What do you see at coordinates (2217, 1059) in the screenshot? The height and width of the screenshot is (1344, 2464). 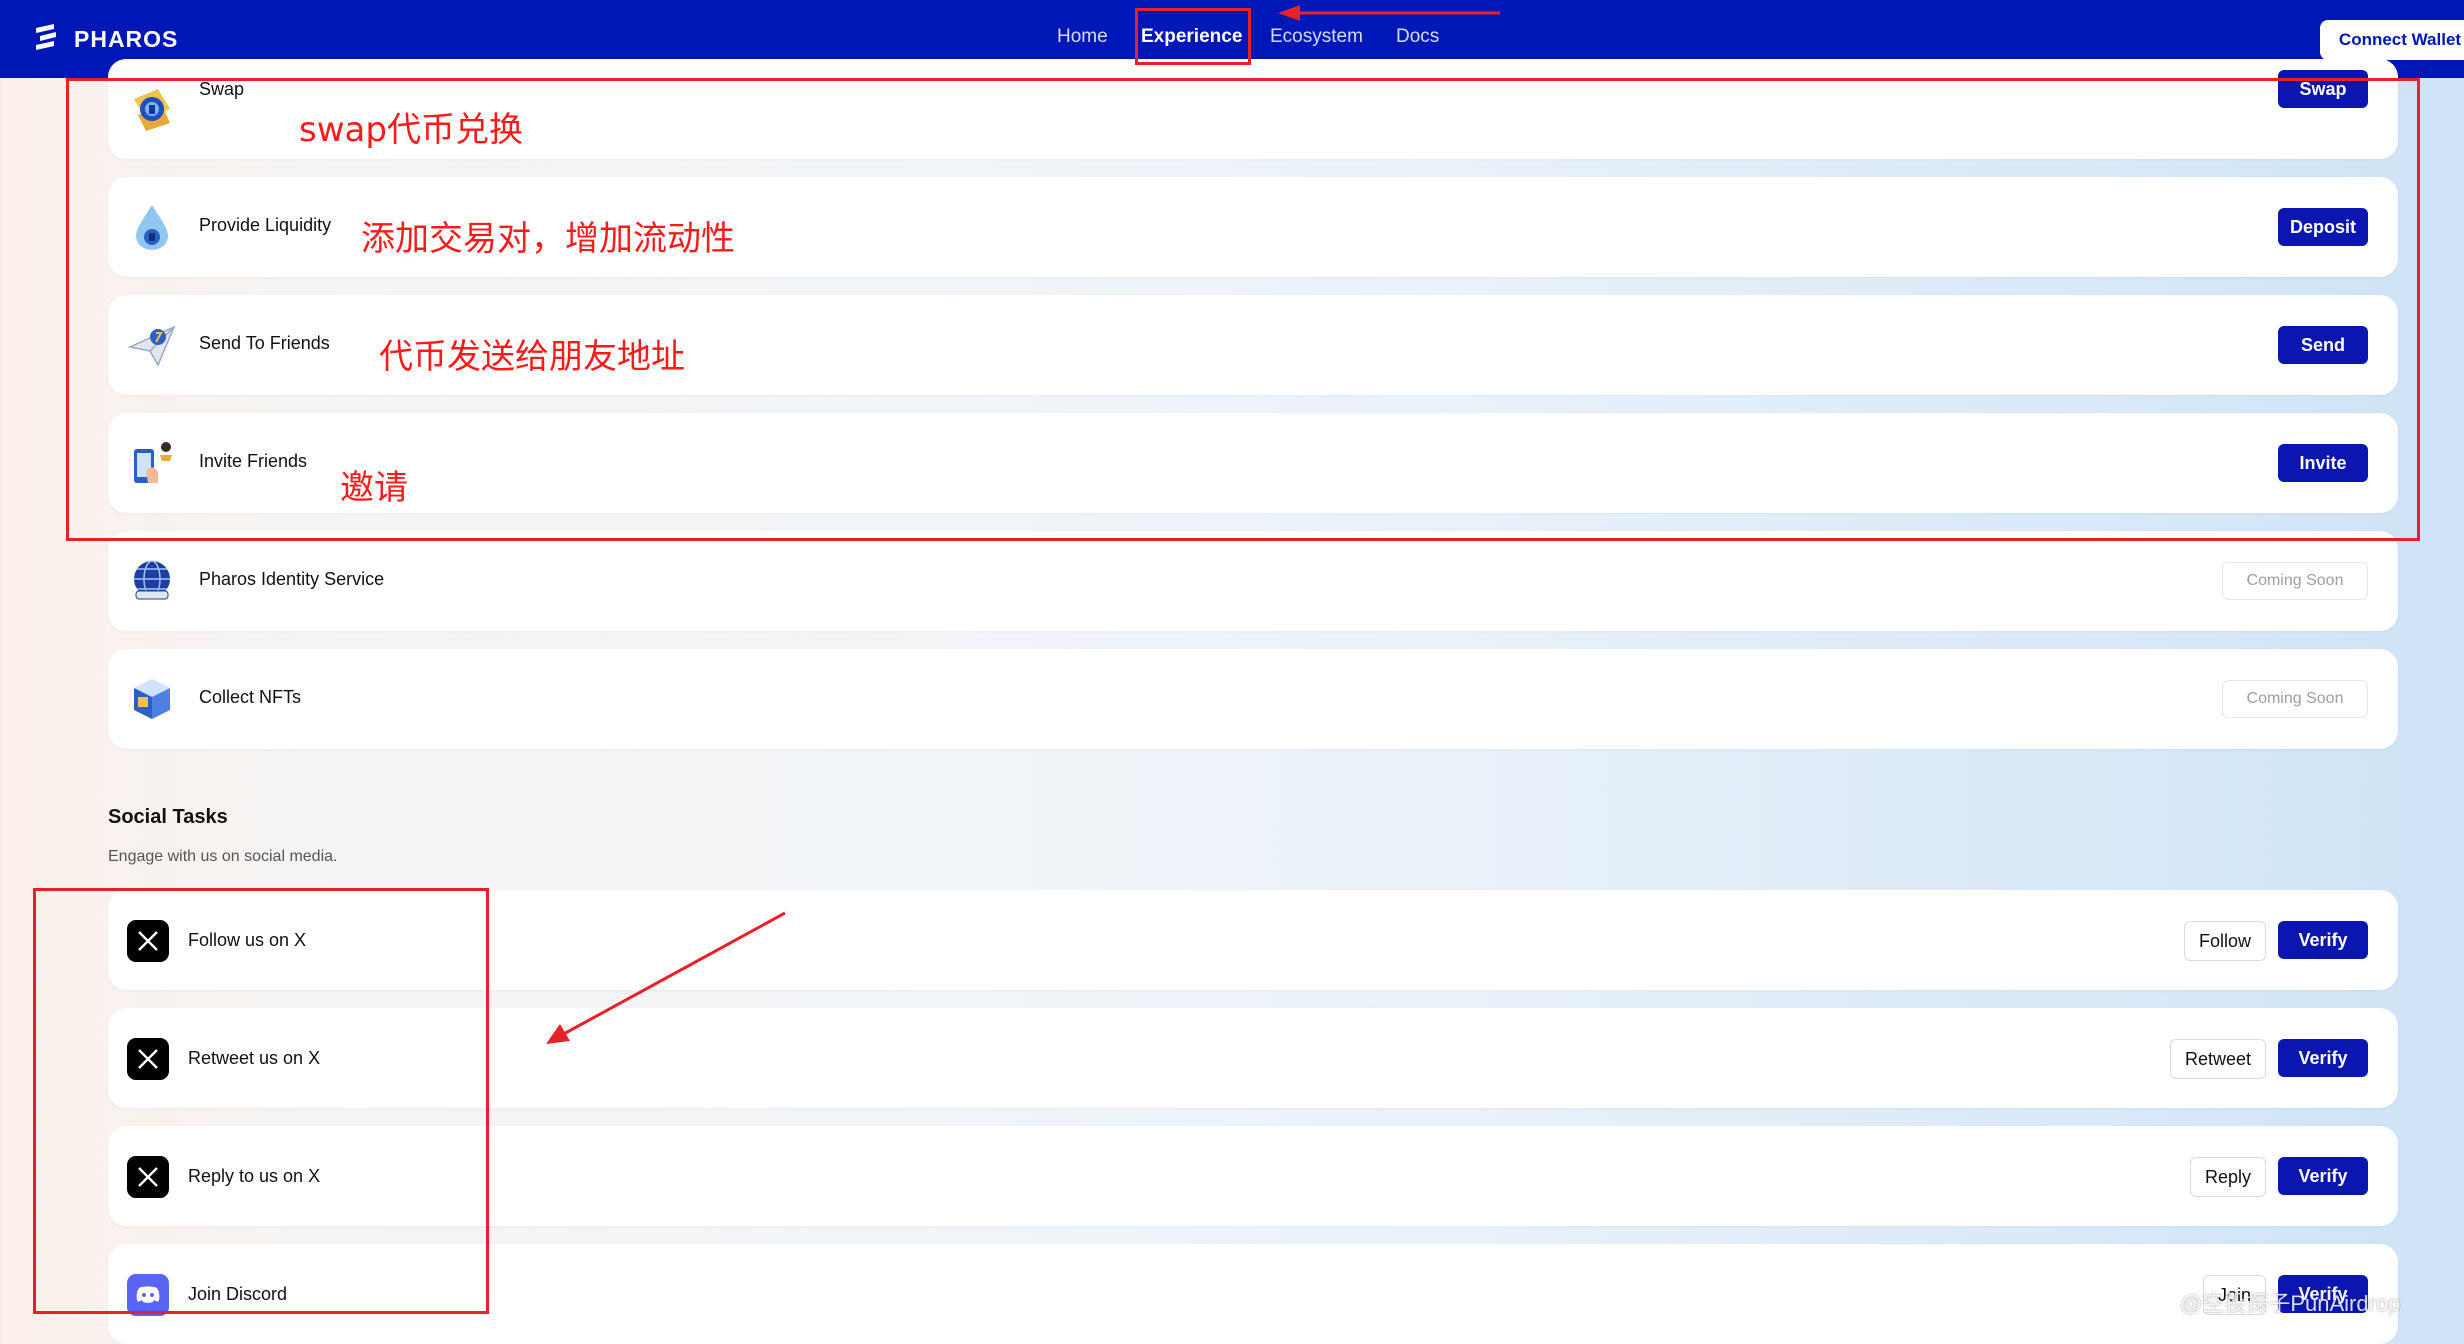 I see `retweet-button: Retweet` at bounding box center [2217, 1059].